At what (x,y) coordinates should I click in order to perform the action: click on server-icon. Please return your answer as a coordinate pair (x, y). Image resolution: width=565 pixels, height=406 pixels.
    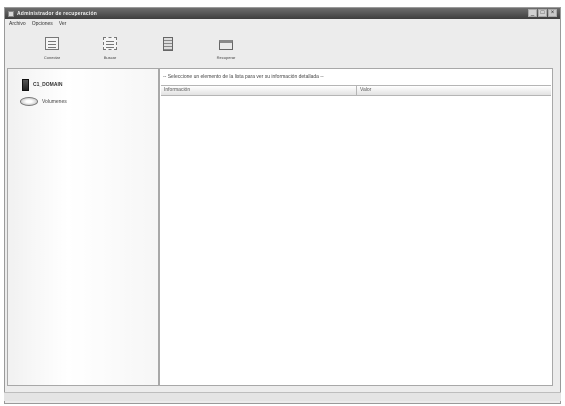
    Looking at the image, I should click on (168, 44).